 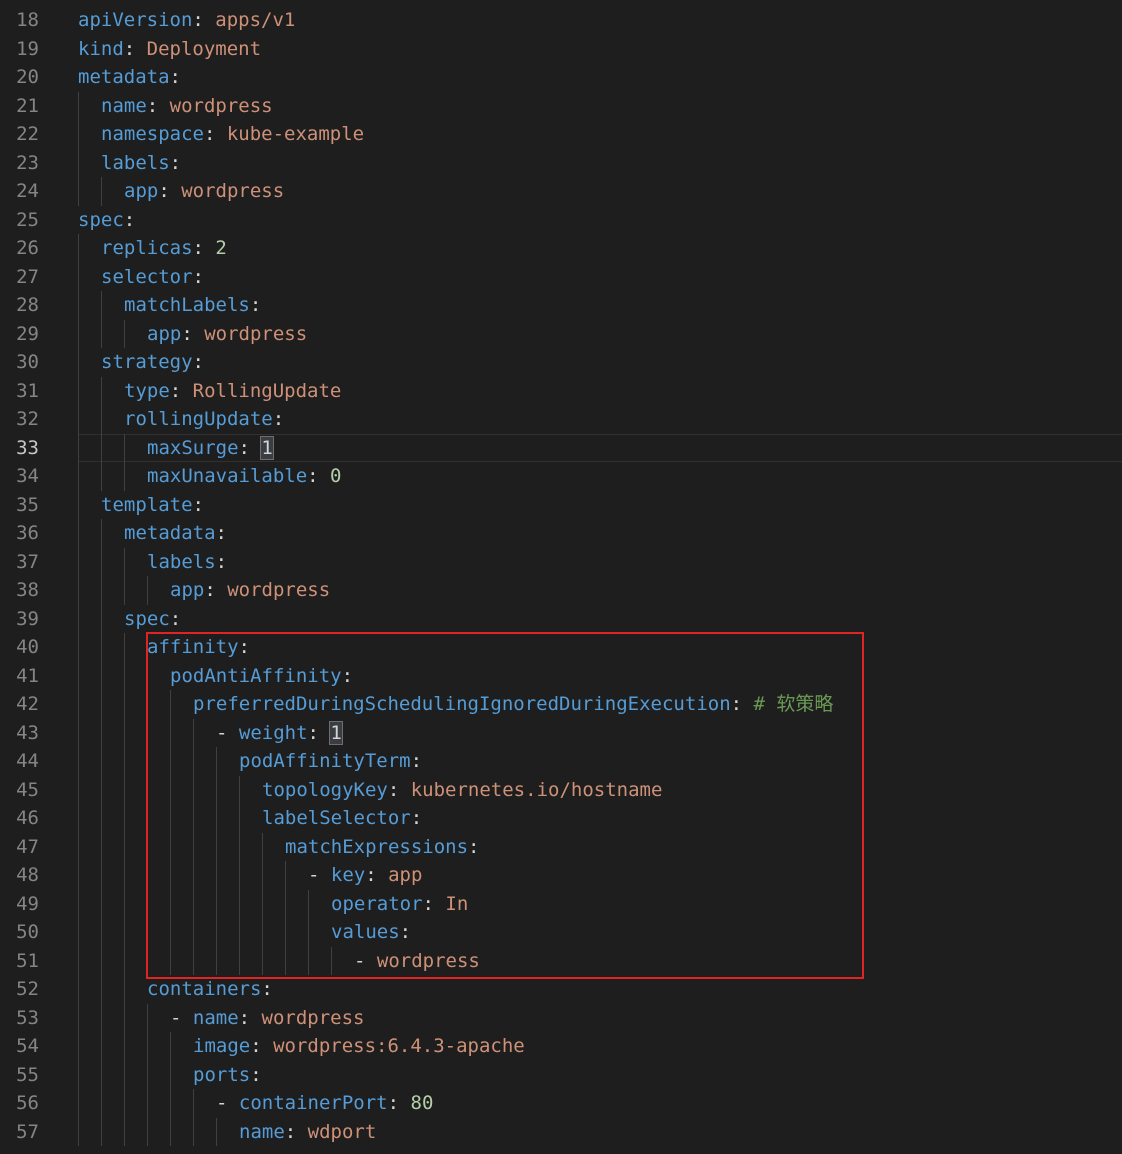 What do you see at coordinates (279, 733) in the screenshot?
I see `code-text: - weight: 1` at bounding box center [279, 733].